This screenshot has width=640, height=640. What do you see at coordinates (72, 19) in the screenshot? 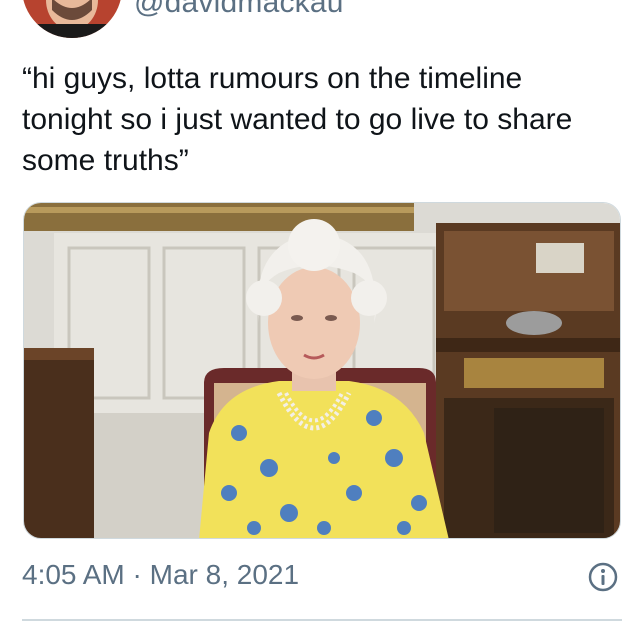
I see `avatar` at bounding box center [72, 19].